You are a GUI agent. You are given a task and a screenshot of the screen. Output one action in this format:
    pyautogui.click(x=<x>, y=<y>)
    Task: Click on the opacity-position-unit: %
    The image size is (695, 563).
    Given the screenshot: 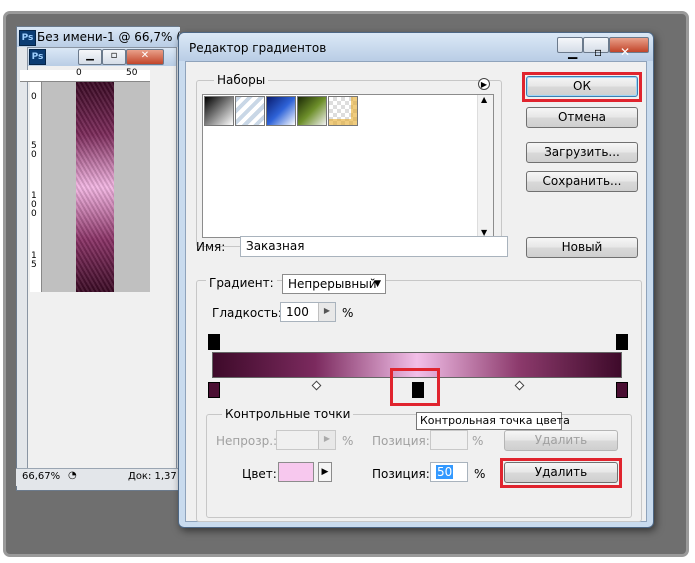 What is the action you would take?
    pyautogui.click(x=478, y=441)
    